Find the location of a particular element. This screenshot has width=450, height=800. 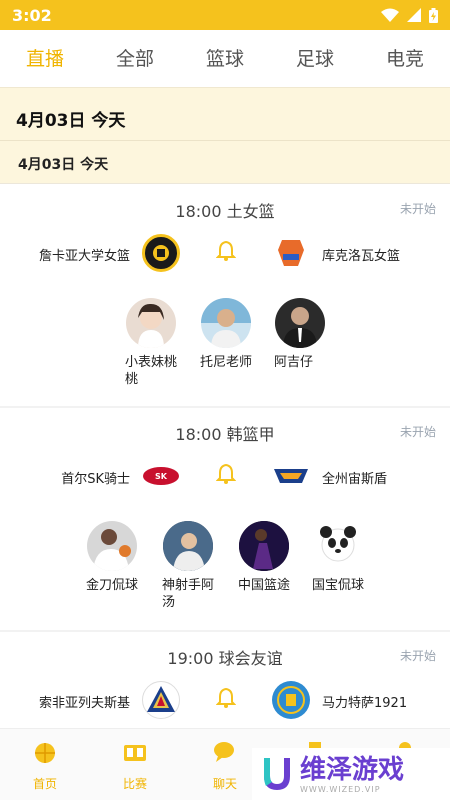

basketball-home-icon is located at coordinates (45, 753).